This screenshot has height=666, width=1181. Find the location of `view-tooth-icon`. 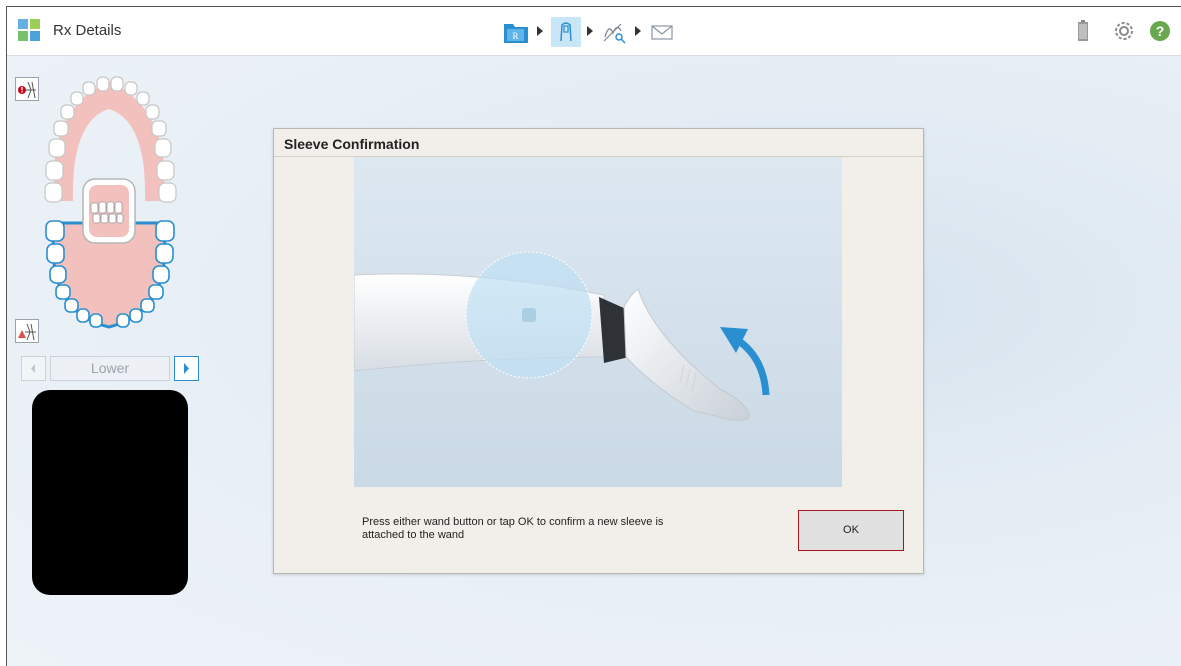

view-tooth-icon is located at coordinates (614, 32).